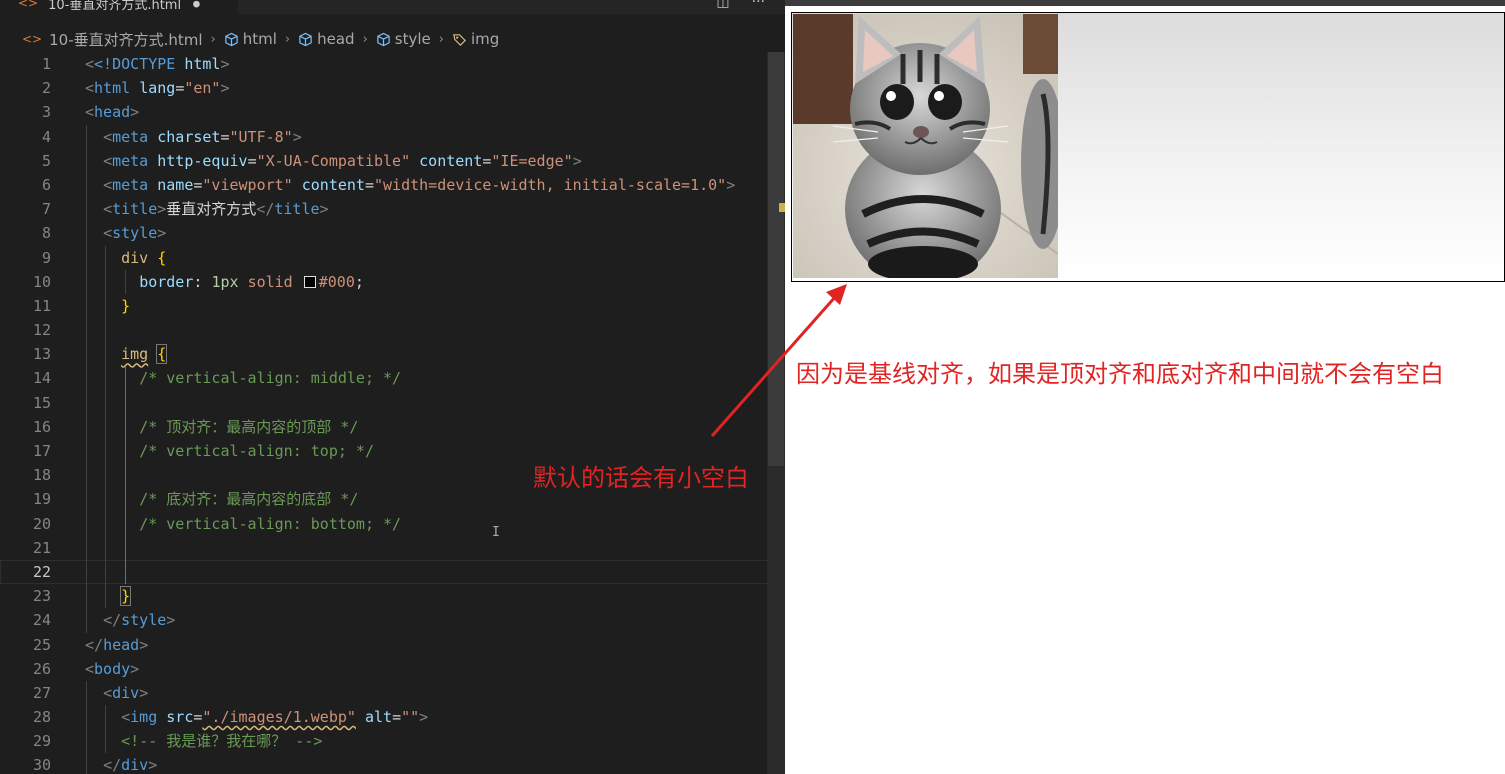 This screenshot has width=1505, height=774. I want to click on line-number: 19, so click(41, 499).